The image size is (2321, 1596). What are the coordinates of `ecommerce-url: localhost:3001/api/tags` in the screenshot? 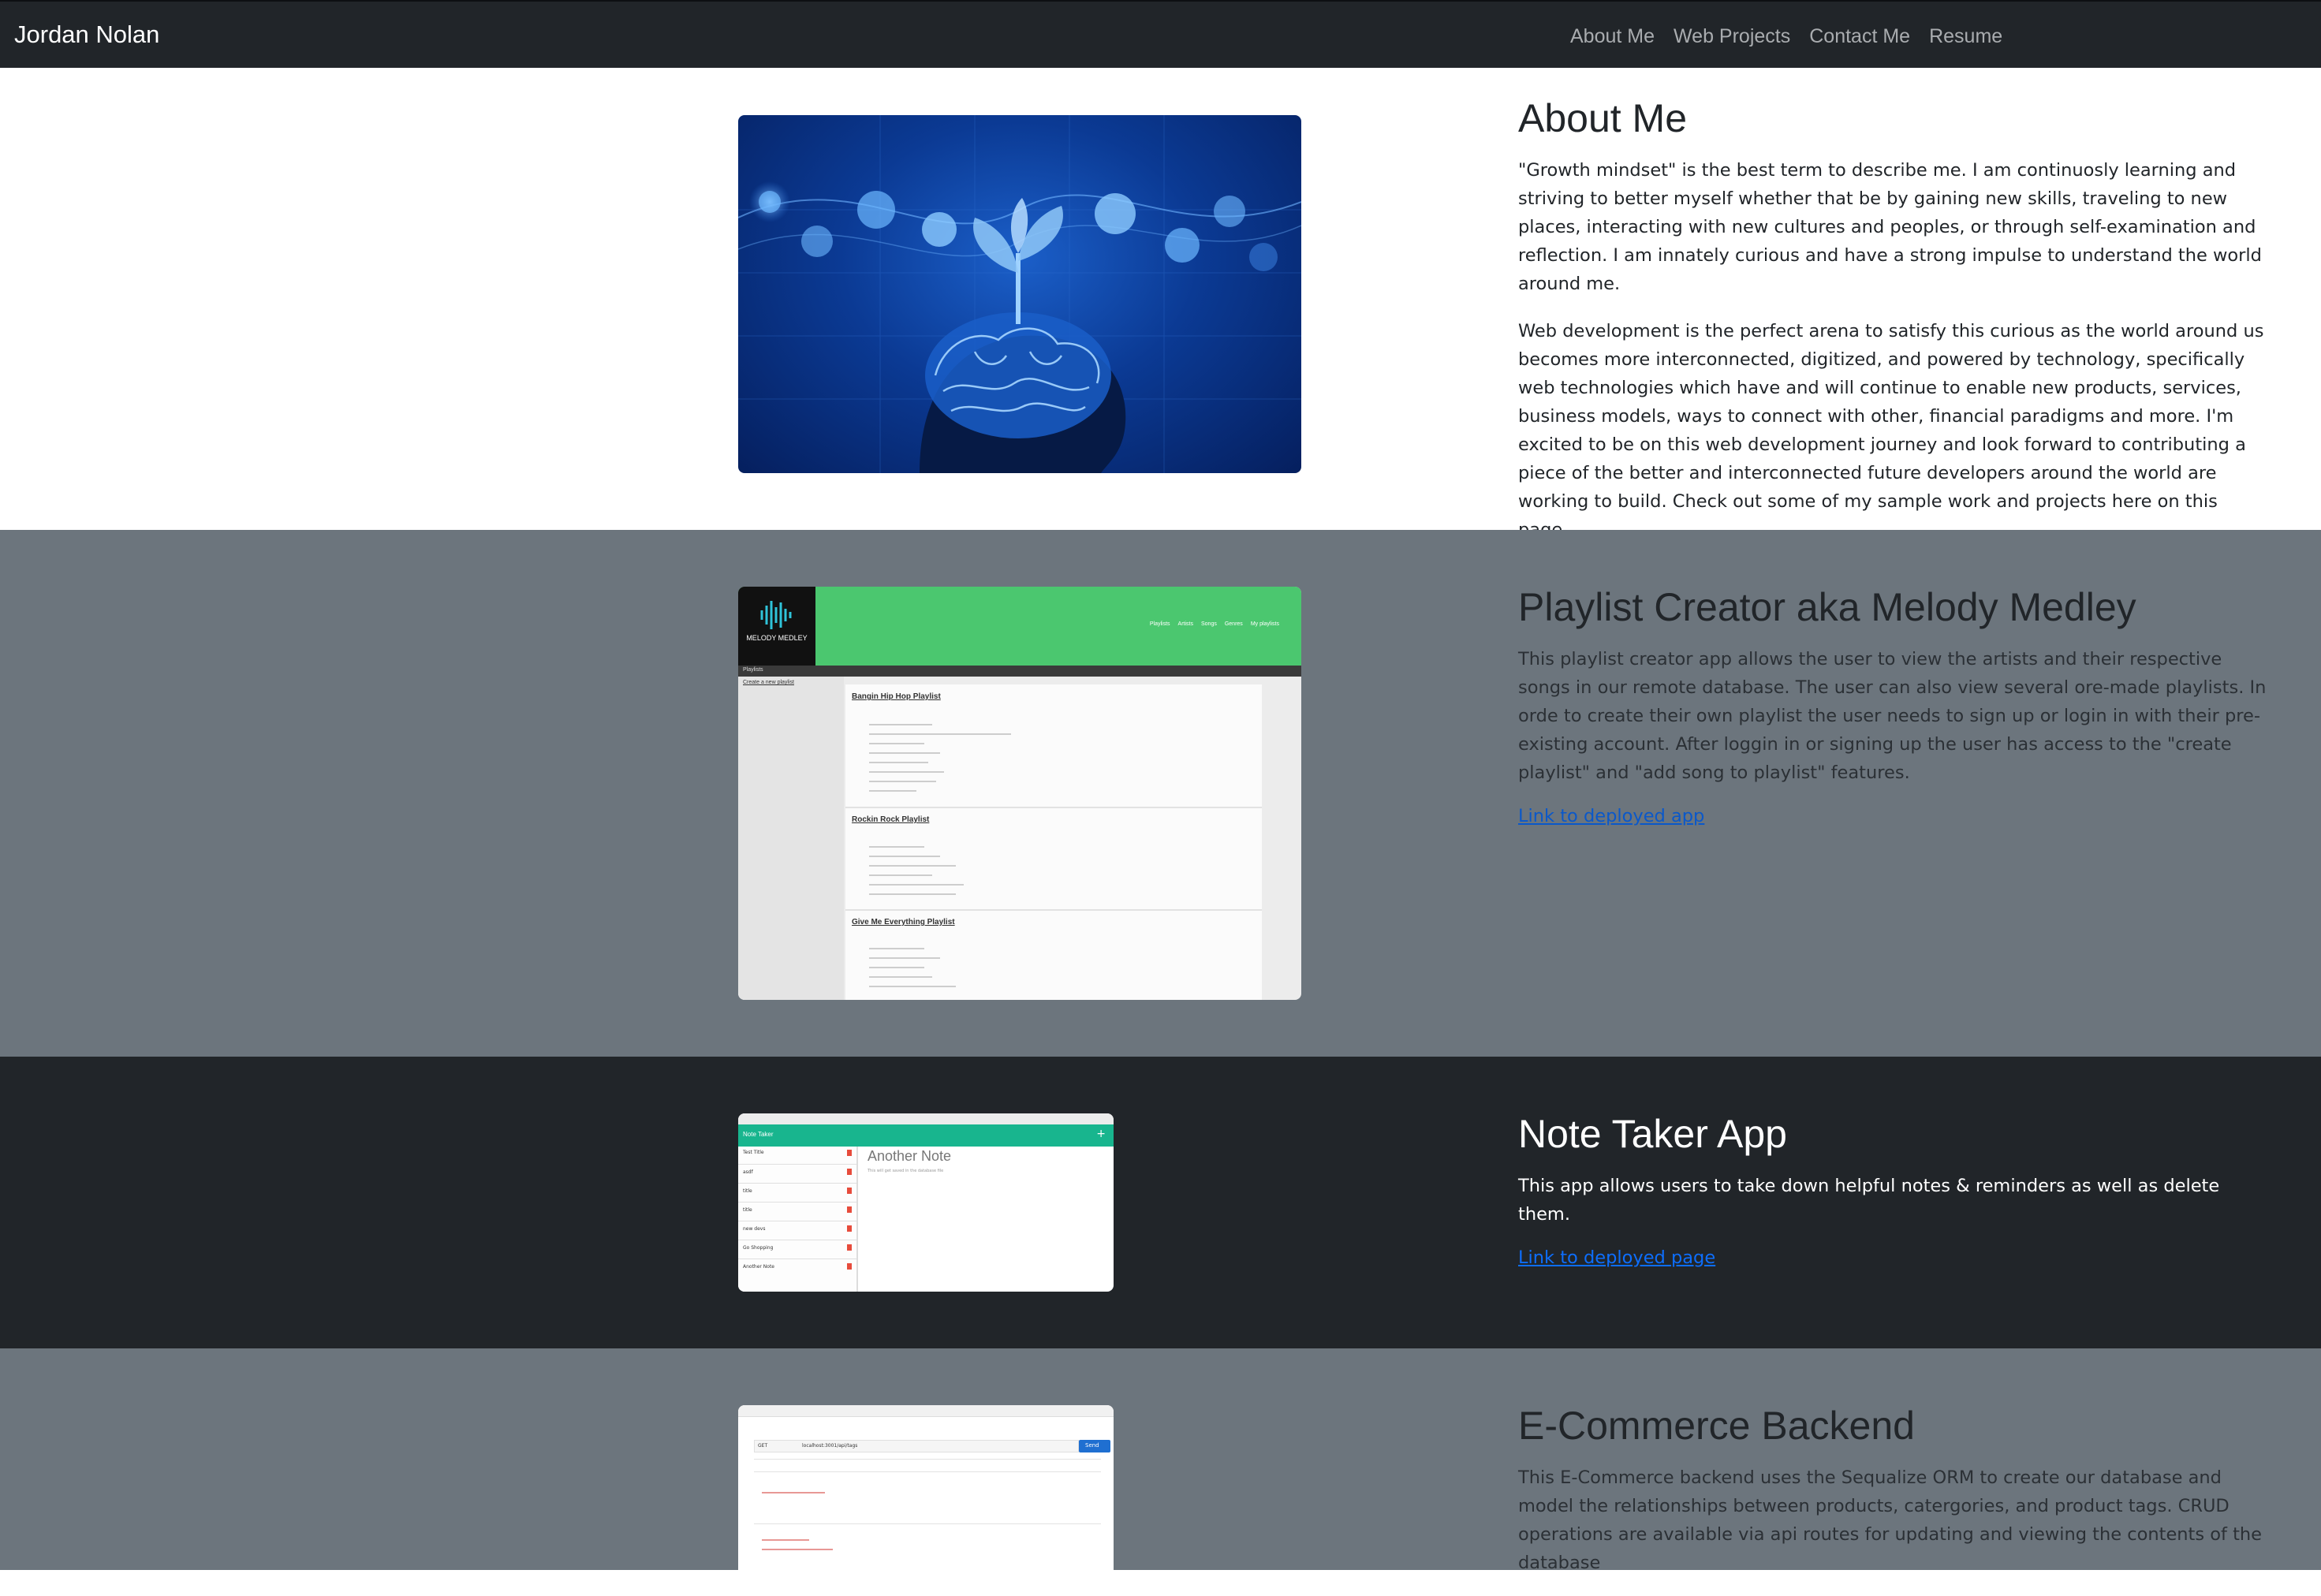 It's located at (830, 1446).